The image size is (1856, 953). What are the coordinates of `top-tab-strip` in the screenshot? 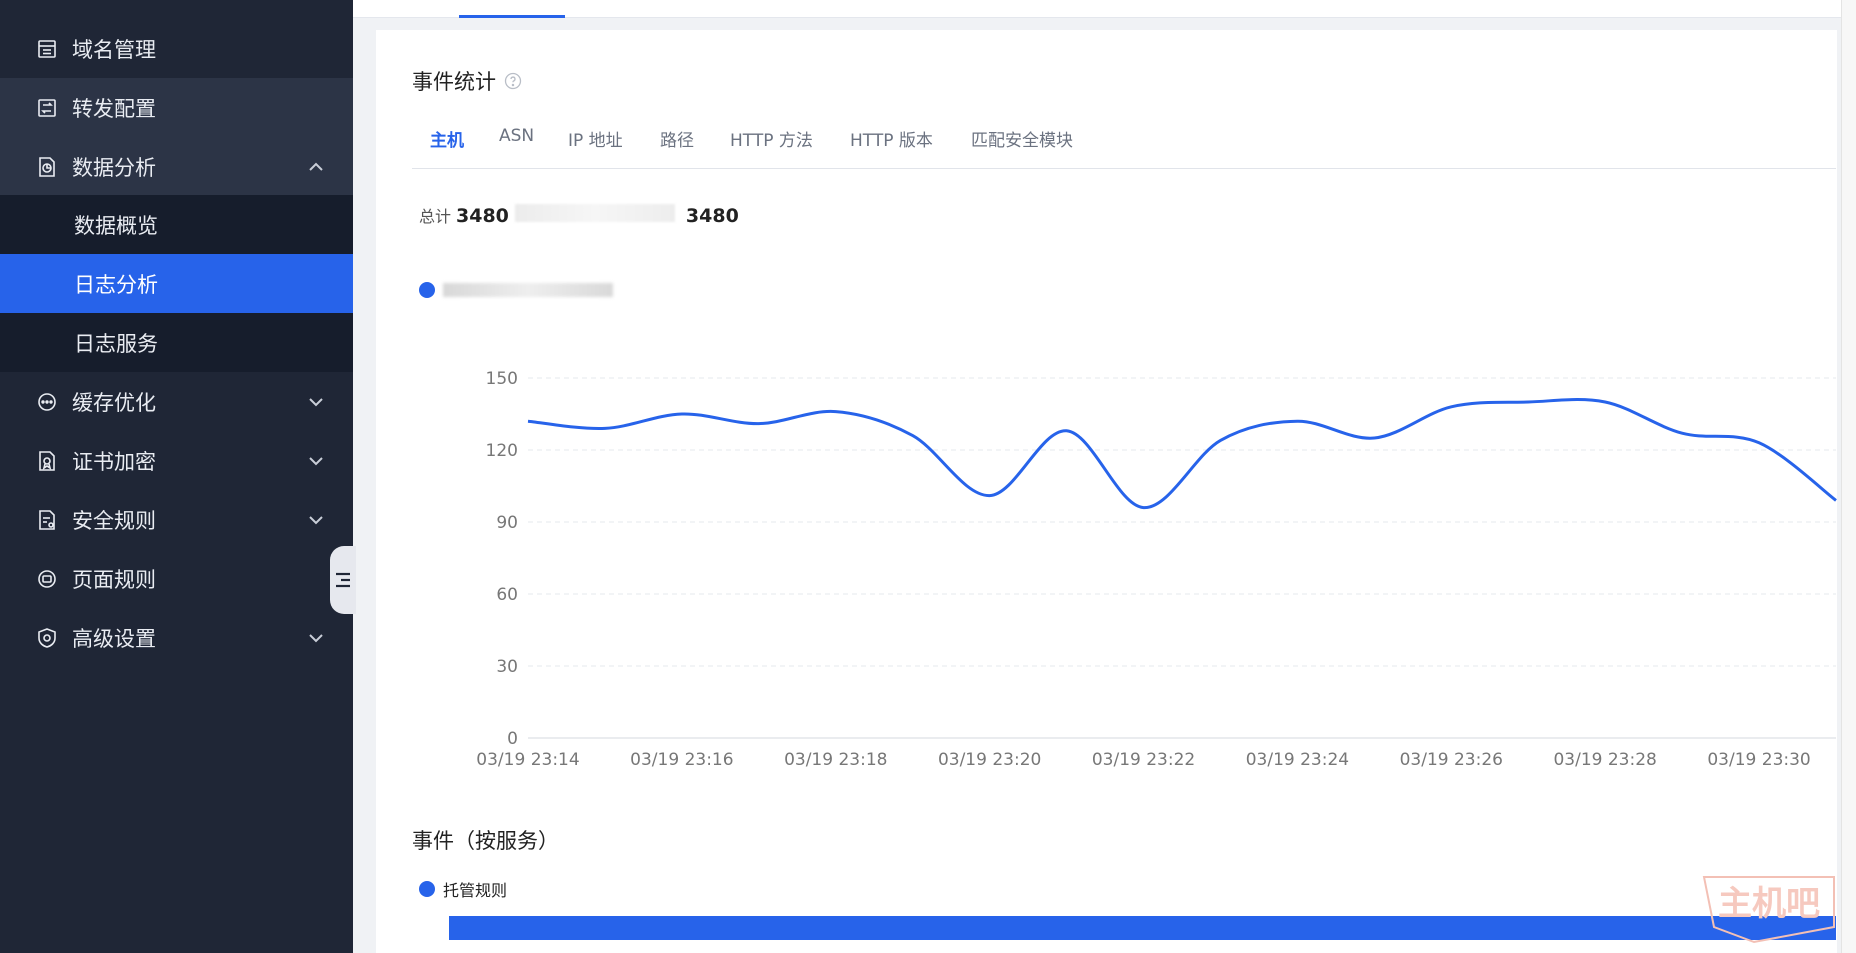 It's located at (1104, 9).